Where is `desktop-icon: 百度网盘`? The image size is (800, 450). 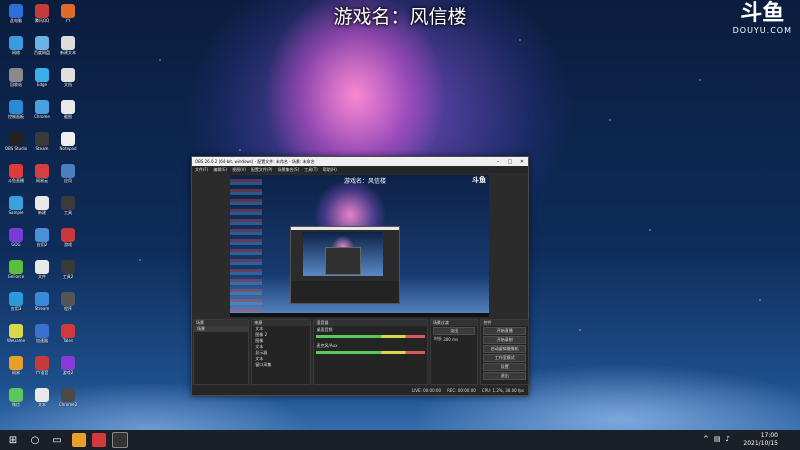
desktop-icon: 百度网盘 is located at coordinates (42, 48).